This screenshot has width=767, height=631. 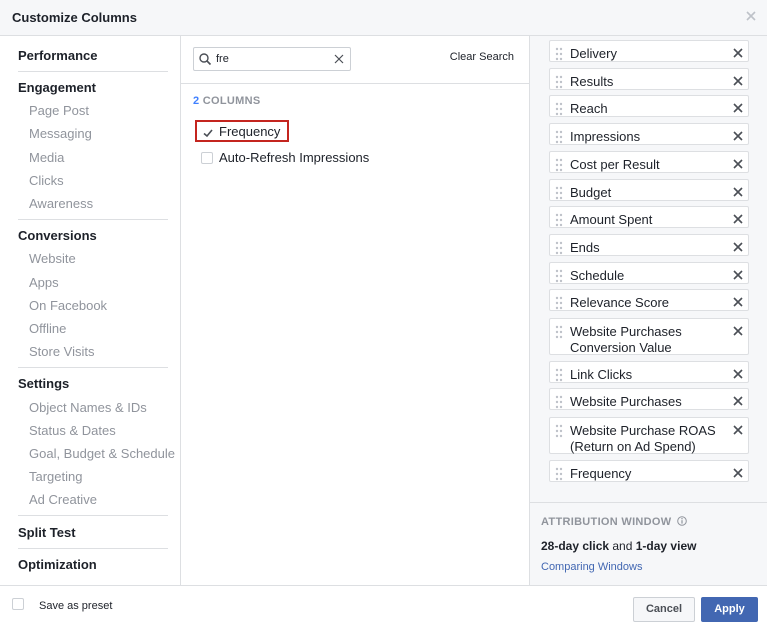 What do you see at coordinates (729, 609) in the screenshot?
I see `apply-button: Apply` at bounding box center [729, 609].